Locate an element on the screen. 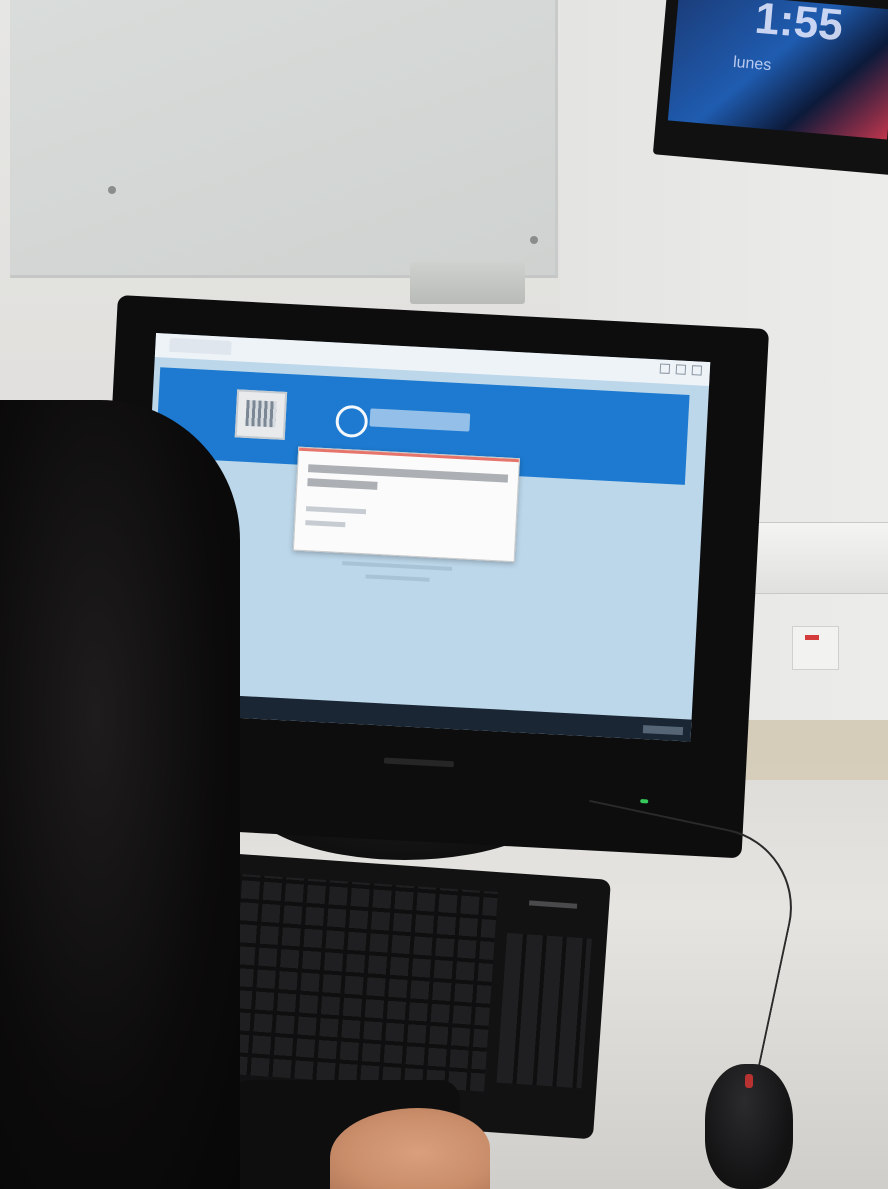  wall-sticker is located at coordinates (815, 648).